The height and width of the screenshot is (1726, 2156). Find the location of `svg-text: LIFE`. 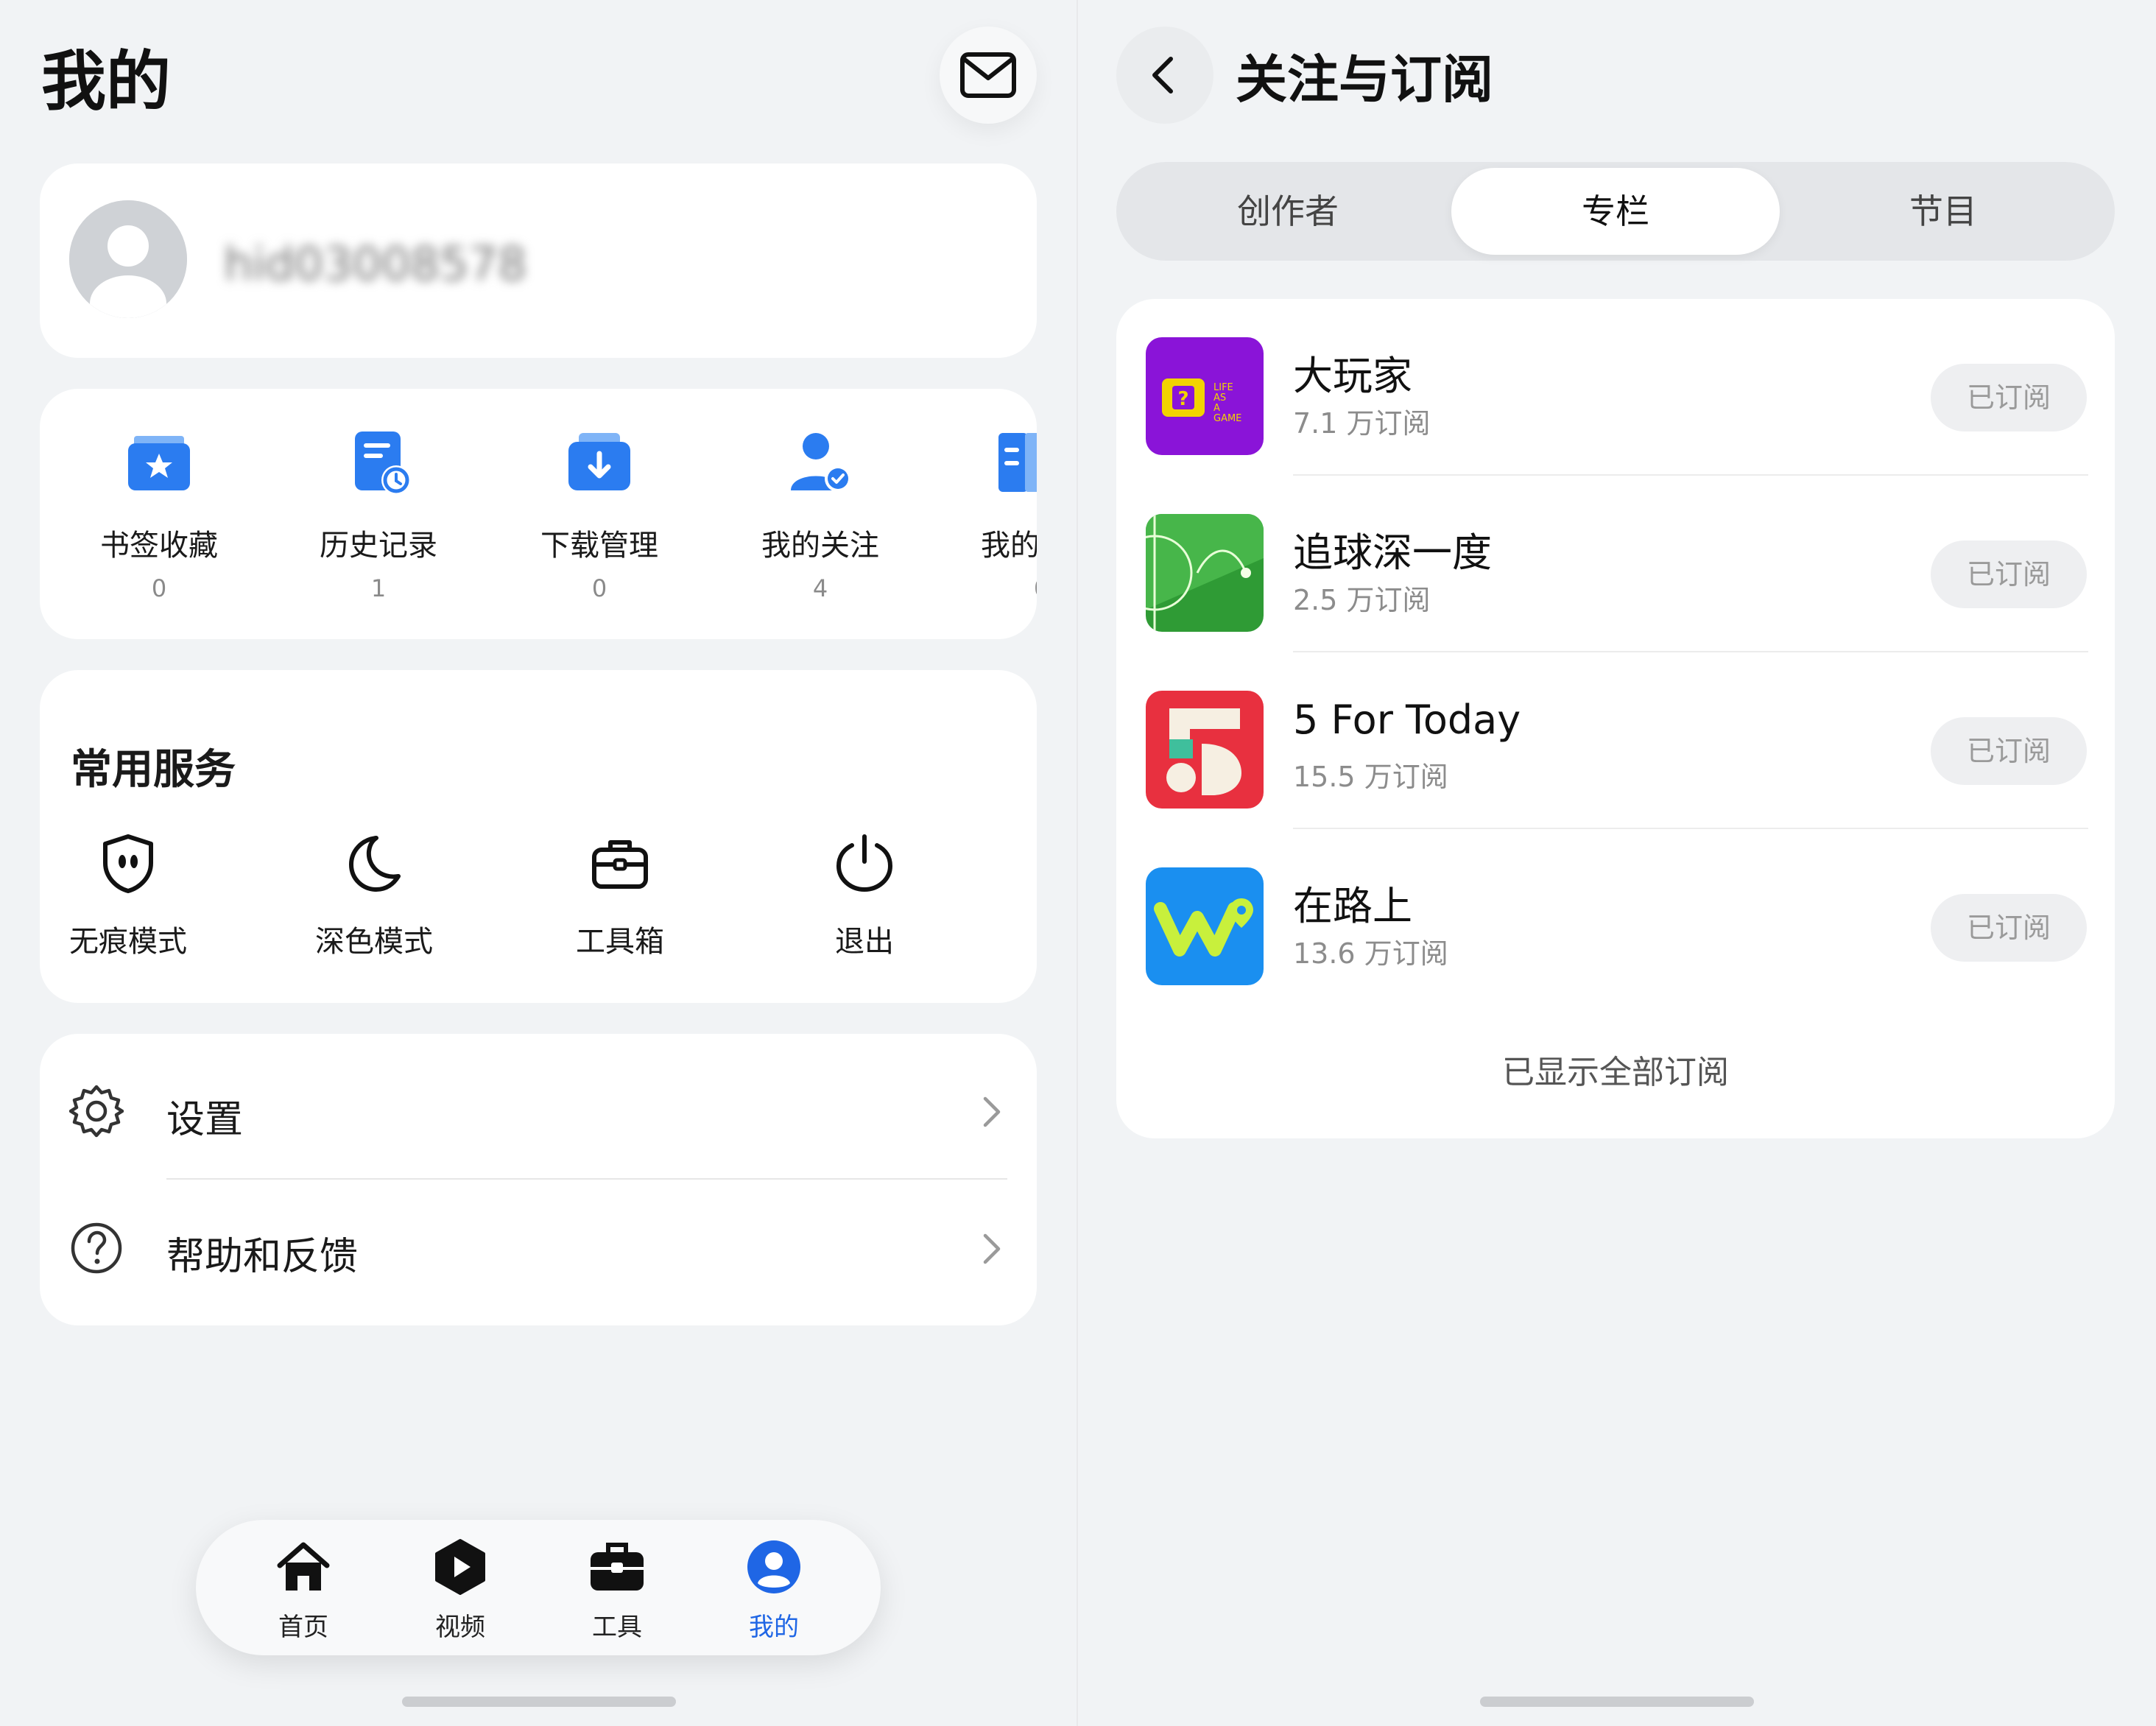

svg-text: LIFE is located at coordinates (1223, 387).